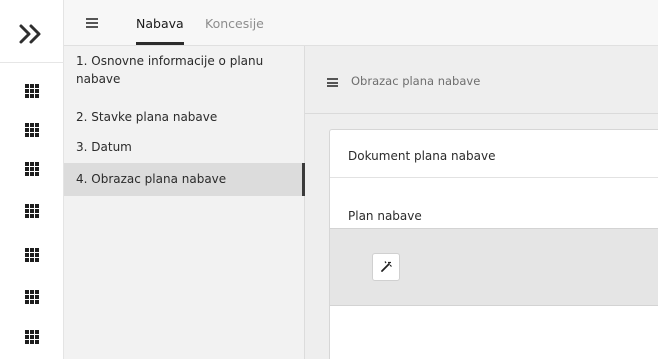 This screenshot has height=359, width=658. What do you see at coordinates (32, 179) in the screenshot?
I see `icon-rail` at bounding box center [32, 179].